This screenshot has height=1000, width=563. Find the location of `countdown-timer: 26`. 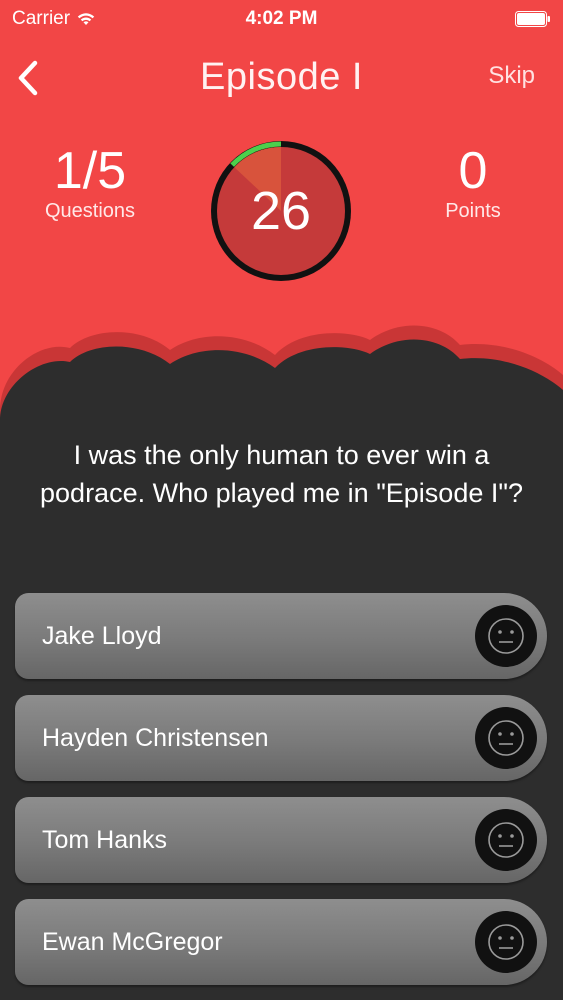

countdown-timer: 26 is located at coordinates (281, 211).